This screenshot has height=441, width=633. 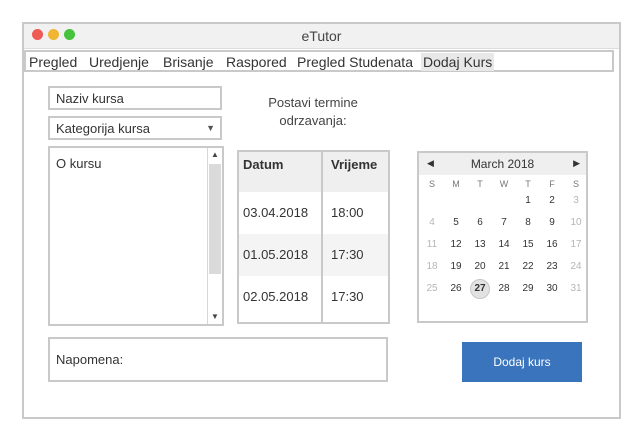 What do you see at coordinates (263, 164) in the screenshot?
I see `column-header-datum: Datum` at bounding box center [263, 164].